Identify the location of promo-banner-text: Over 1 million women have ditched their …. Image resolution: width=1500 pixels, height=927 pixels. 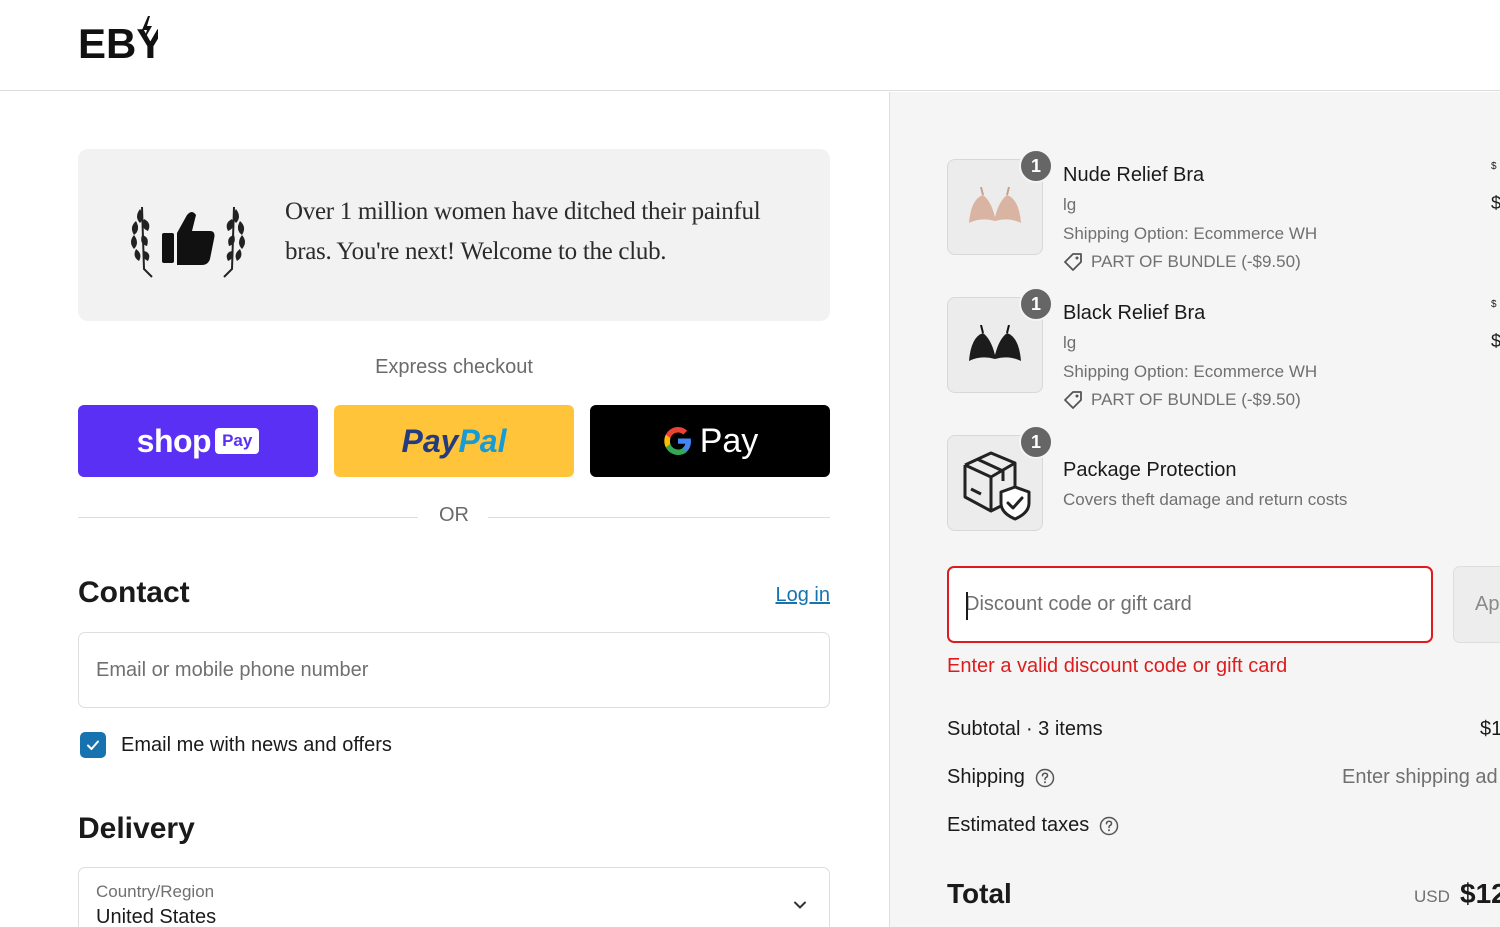
(523, 231).